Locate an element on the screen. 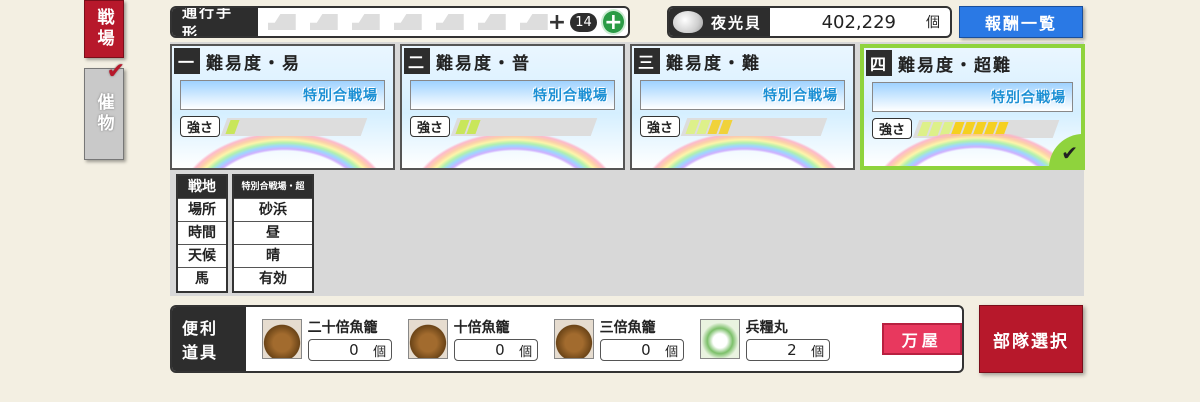  item-info: 二十倍魚籠 0 個 is located at coordinates (349, 339).